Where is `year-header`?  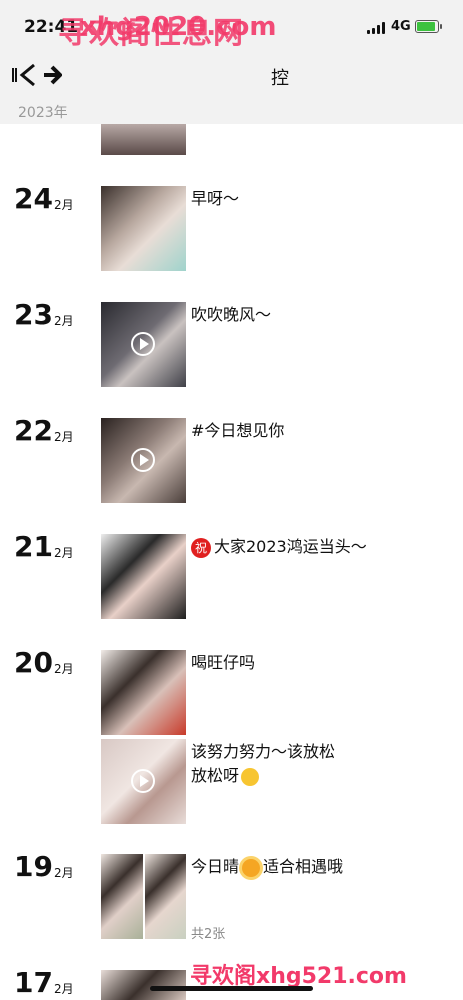
year-header is located at coordinates (231, 111).